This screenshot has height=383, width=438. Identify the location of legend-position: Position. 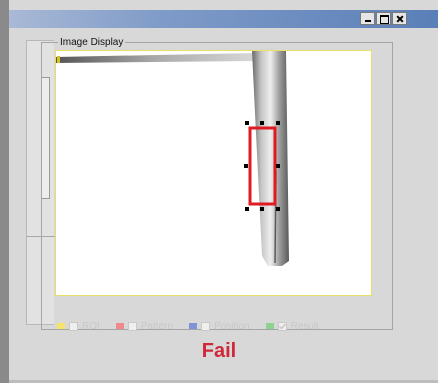
(219, 326).